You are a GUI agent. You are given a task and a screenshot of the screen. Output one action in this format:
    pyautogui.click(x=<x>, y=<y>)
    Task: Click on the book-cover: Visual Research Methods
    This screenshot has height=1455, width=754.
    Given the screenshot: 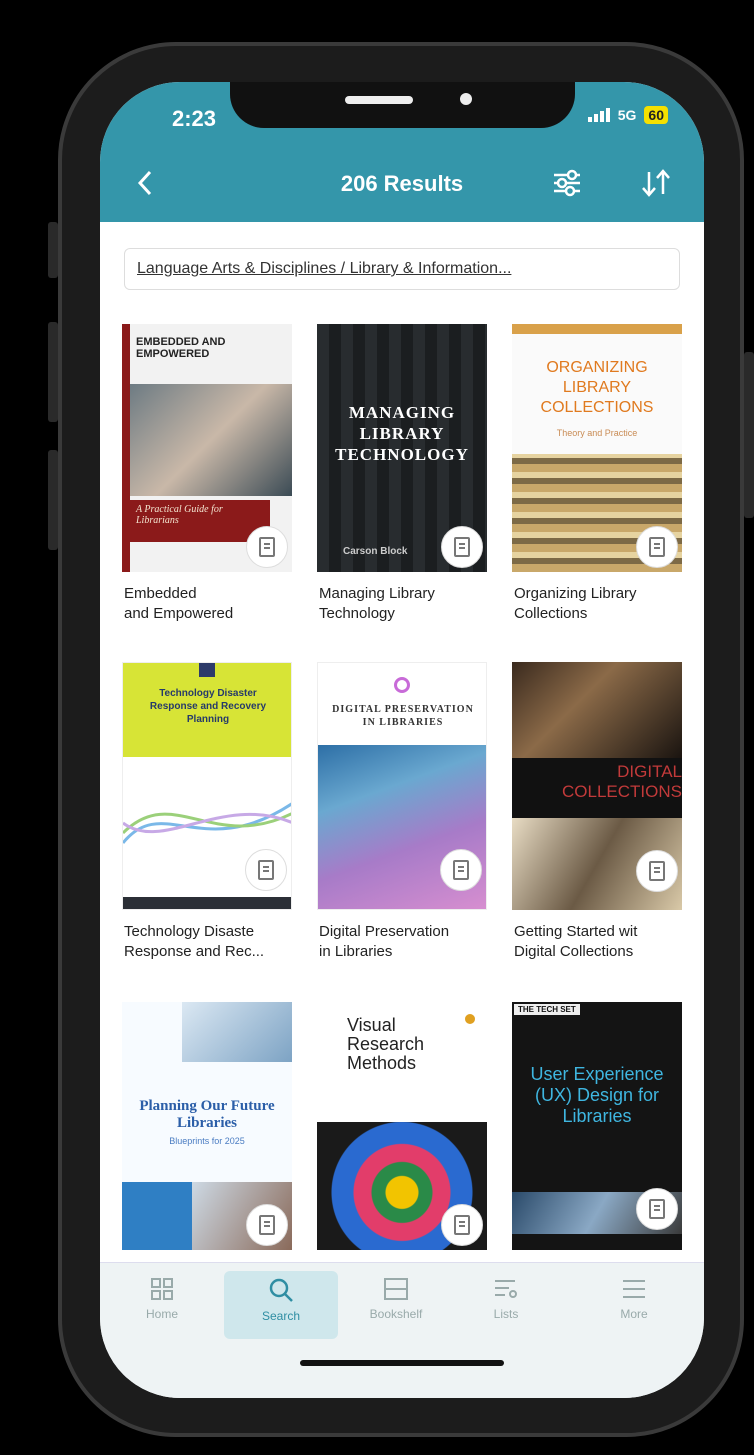 What is the action you would take?
    pyautogui.click(x=402, y=1126)
    